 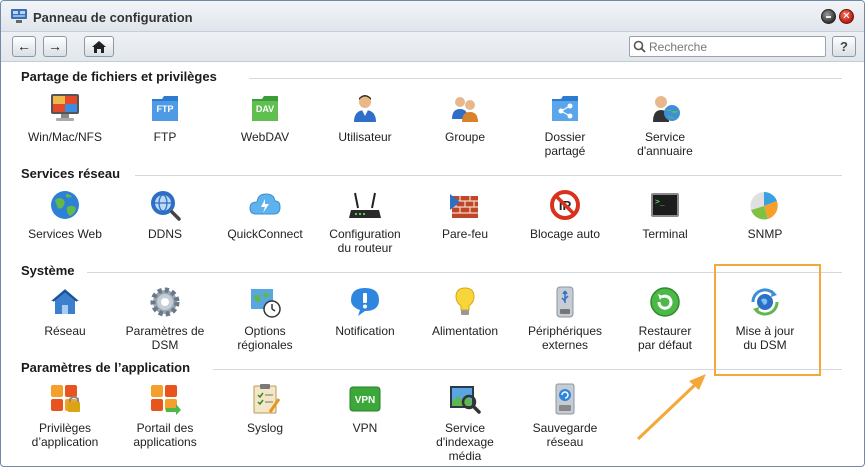 I want to click on item-label: Paramètres de DSM, so click(x=165, y=338).